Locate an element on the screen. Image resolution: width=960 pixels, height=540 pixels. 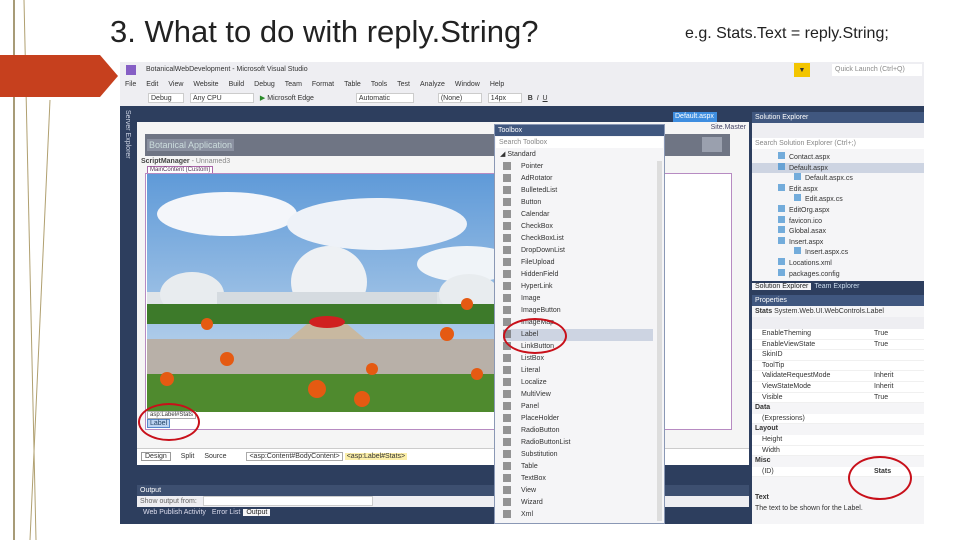
tab-error-list: Error List is located at coordinates (226, 512).